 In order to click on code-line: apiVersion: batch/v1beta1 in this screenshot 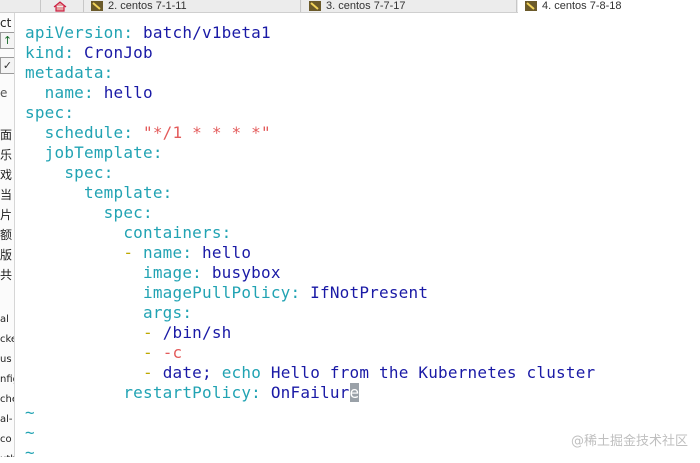, I will do `click(148, 32)`.